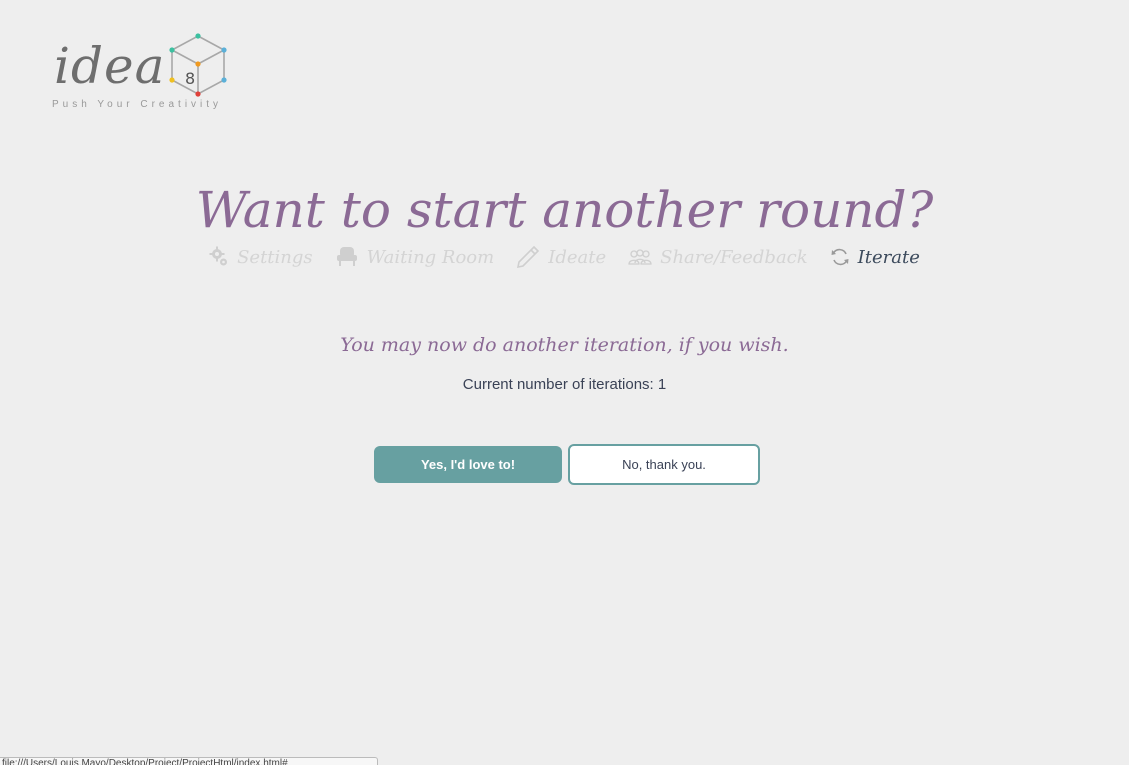 The image size is (1129, 765). What do you see at coordinates (275, 257) in the screenshot?
I see `step-label: Settings` at bounding box center [275, 257].